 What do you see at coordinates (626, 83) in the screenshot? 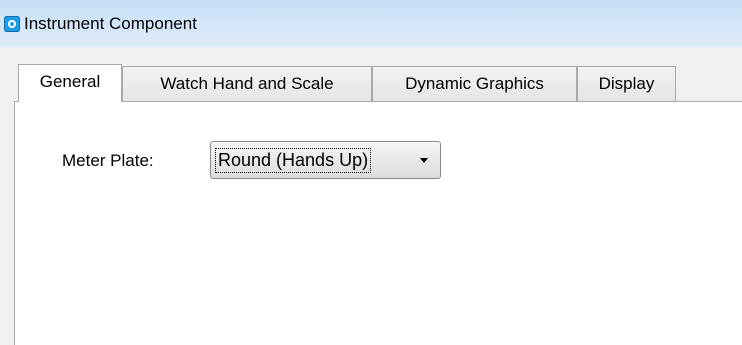
I see `tab-display: Display` at bounding box center [626, 83].